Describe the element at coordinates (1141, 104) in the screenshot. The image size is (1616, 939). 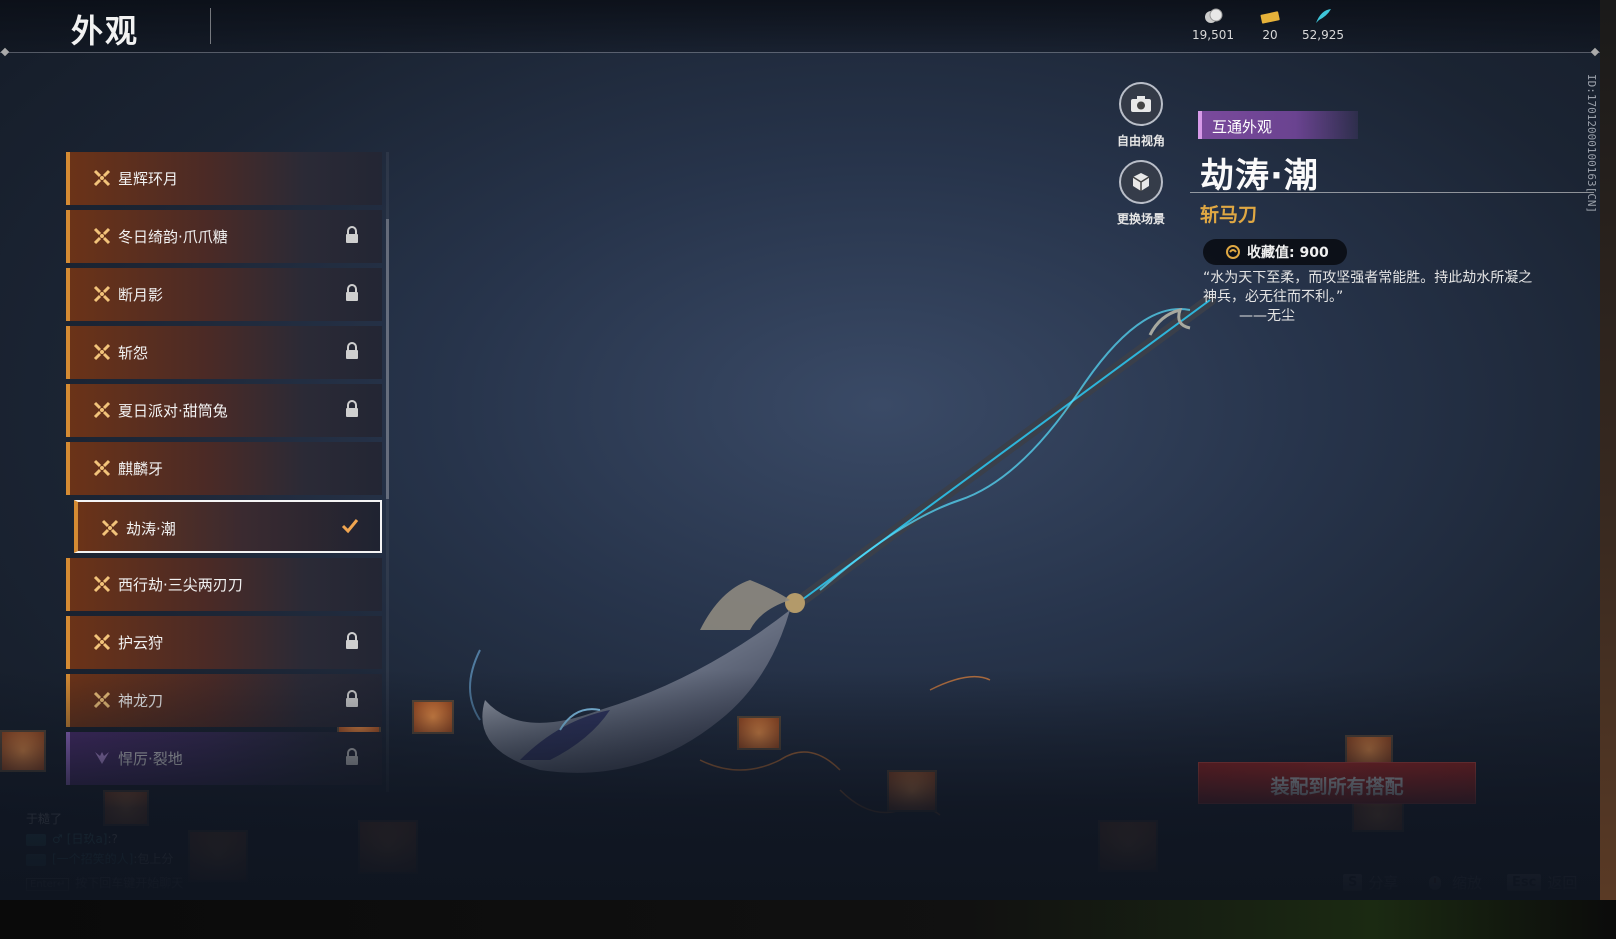
I see `camera-icon` at that location.